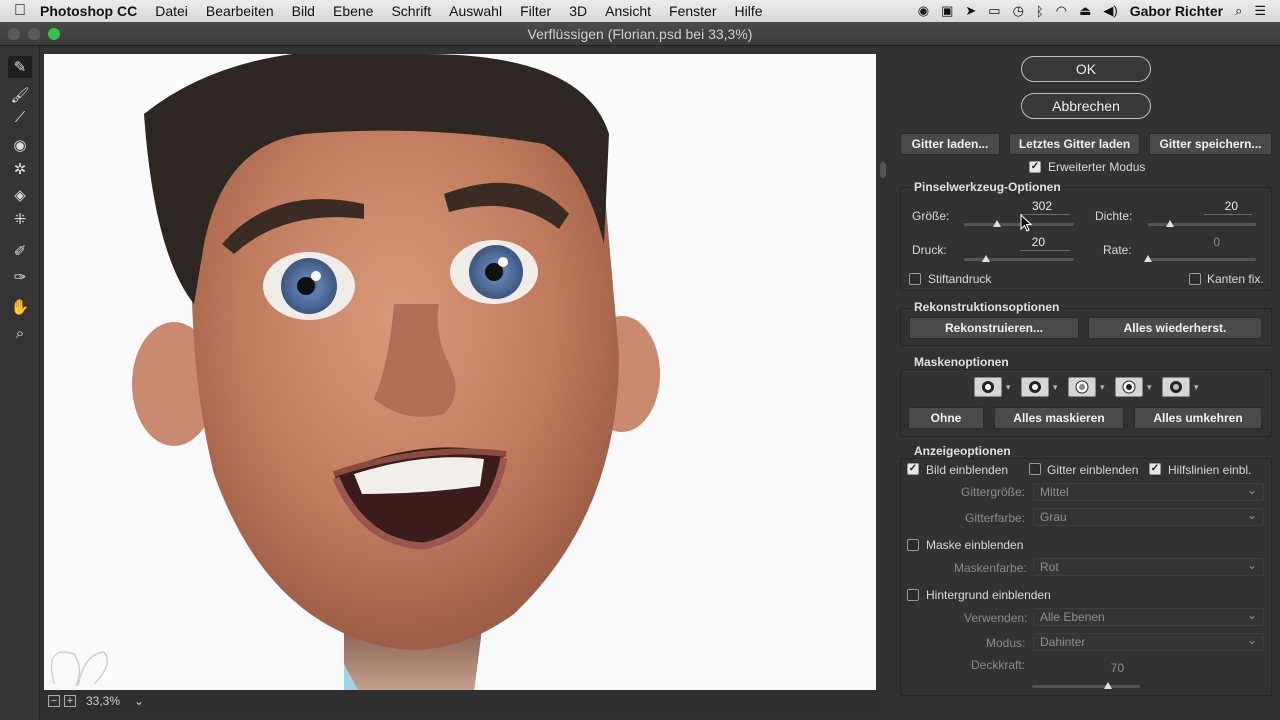 This screenshot has width=1280, height=720. Describe the element at coordinates (1104, 668) in the screenshot. I see `opacity-value: 70` at that location.